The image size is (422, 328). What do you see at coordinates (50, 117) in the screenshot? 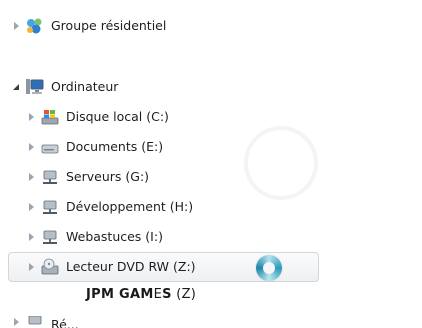
I see `system-drive-icon` at bounding box center [50, 117].